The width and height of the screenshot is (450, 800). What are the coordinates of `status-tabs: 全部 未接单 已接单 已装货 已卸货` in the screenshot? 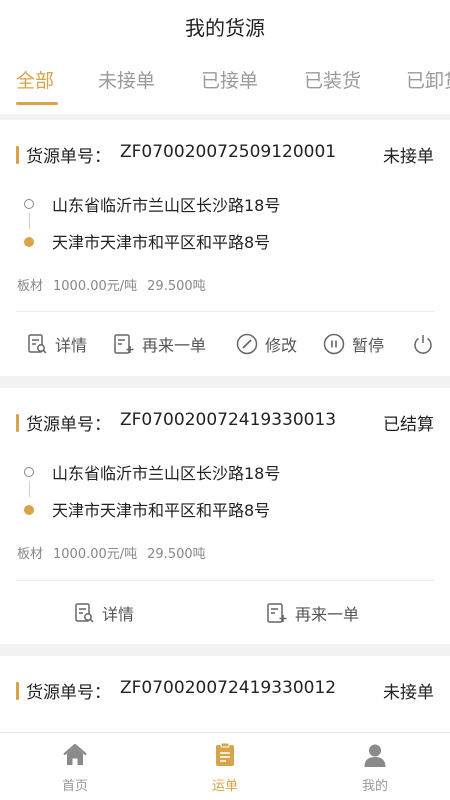 It's located at (225, 83).